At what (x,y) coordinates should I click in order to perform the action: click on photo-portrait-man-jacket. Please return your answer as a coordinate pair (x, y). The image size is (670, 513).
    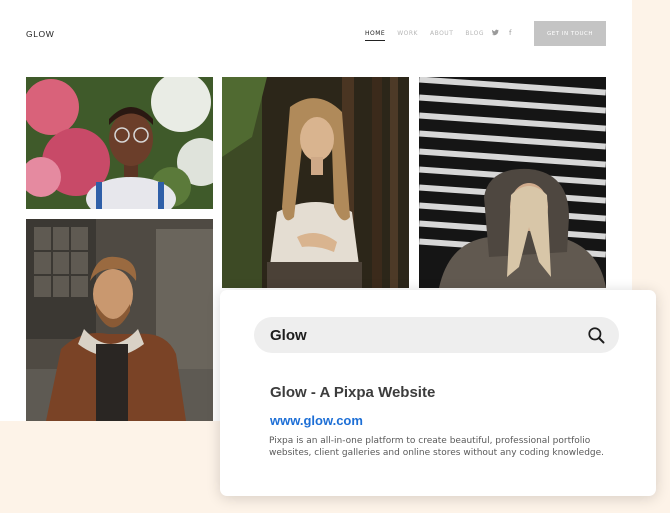
    Looking at the image, I should click on (119, 320).